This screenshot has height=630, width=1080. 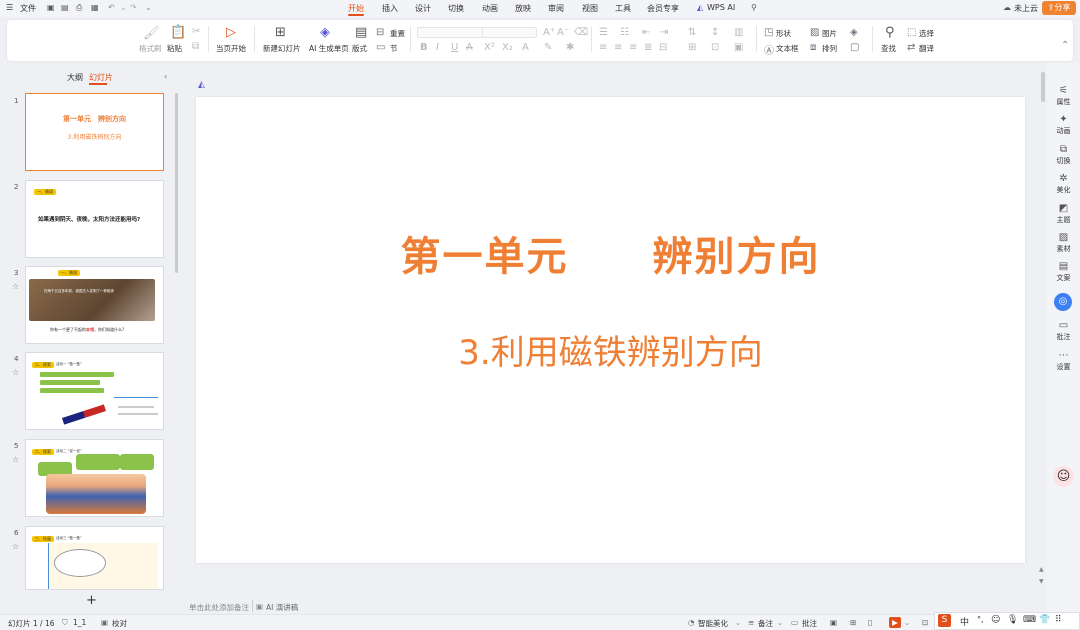 What do you see at coordinates (603, 32) in the screenshot?
I see `bullets-icon: ☰` at bounding box center [603, 32].